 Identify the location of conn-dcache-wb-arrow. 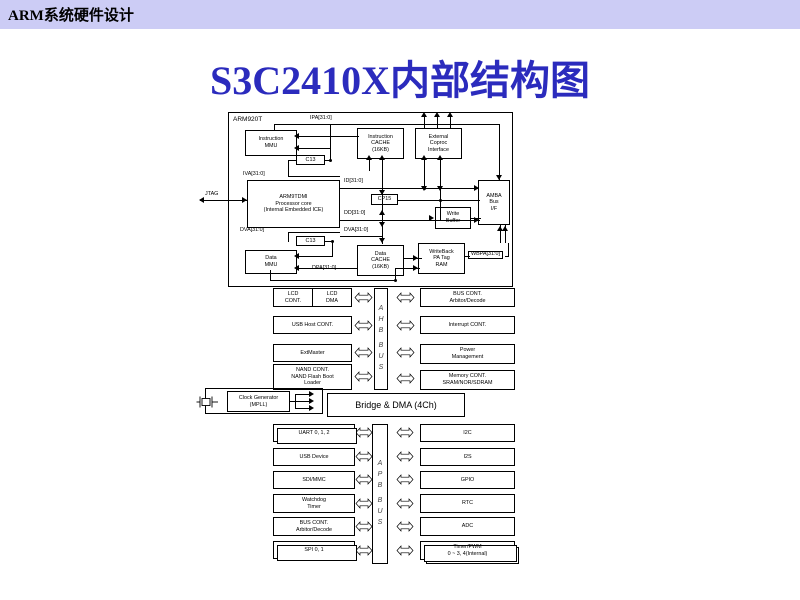
(415, 258).